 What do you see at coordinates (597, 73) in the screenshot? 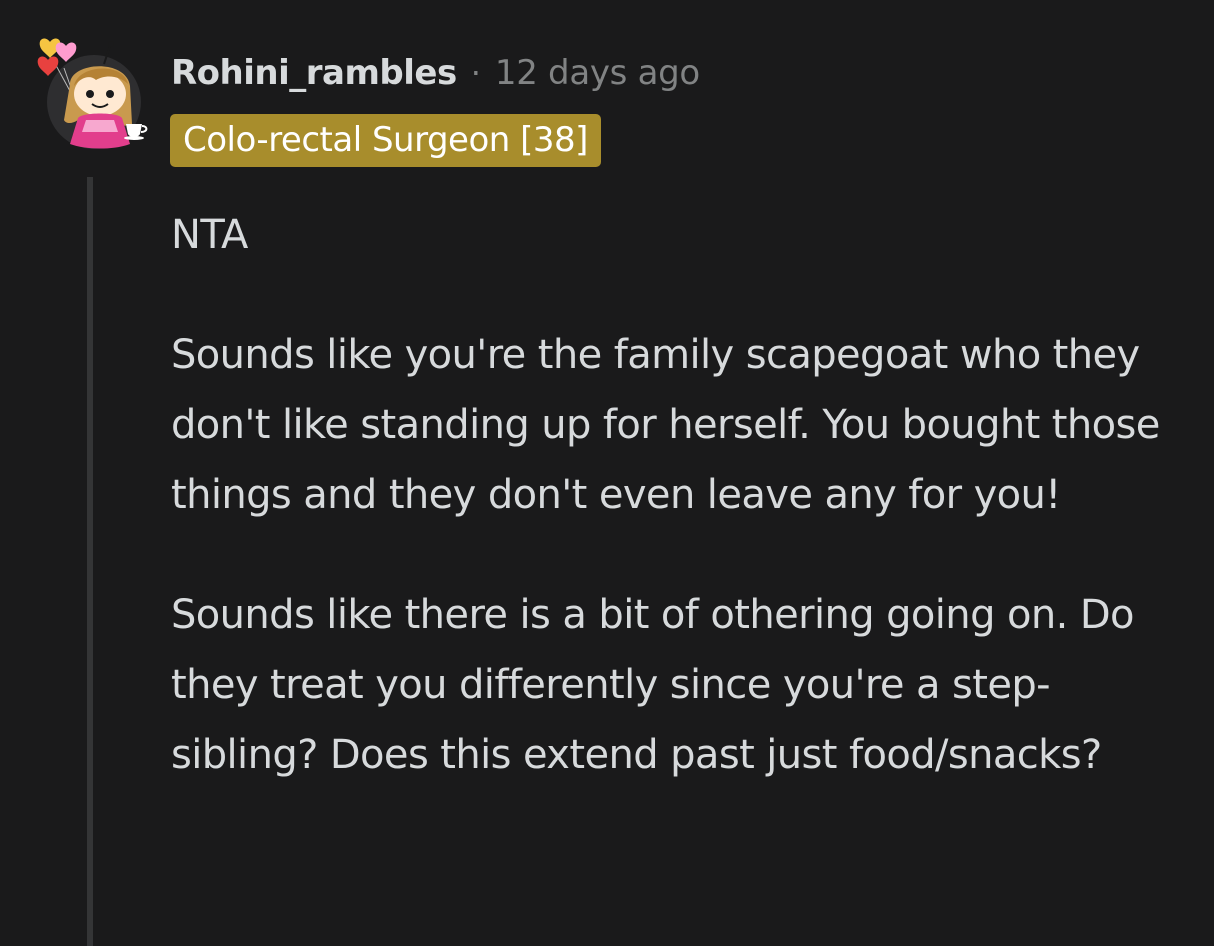
I see `timestamp-link: 12 days ago` at bounding box center [597, 73].